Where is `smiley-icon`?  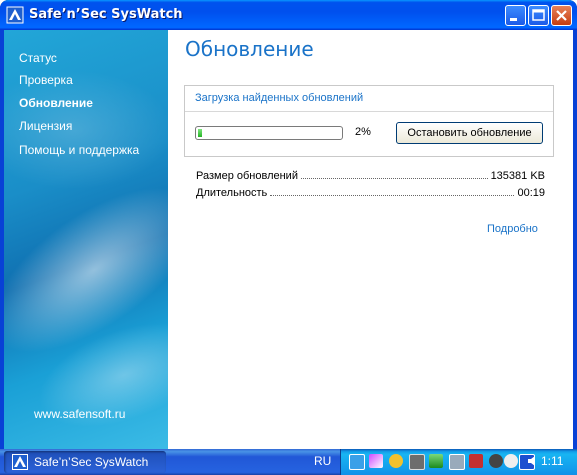
smiley-icon is located at coordinates (511, 461).